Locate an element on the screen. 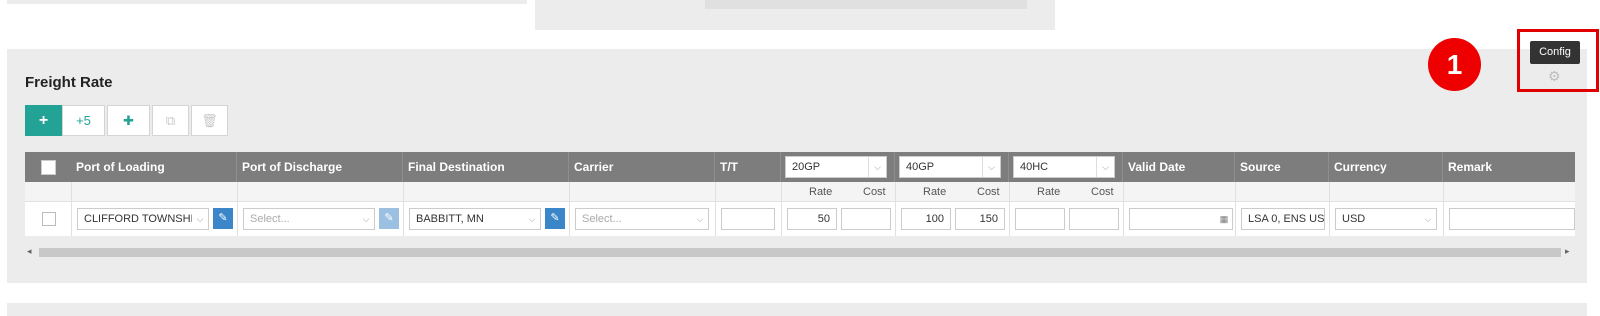 This screenshot has width=1600, height=316. header-final-destination: Final Destination is located at coordinates (486, 167).